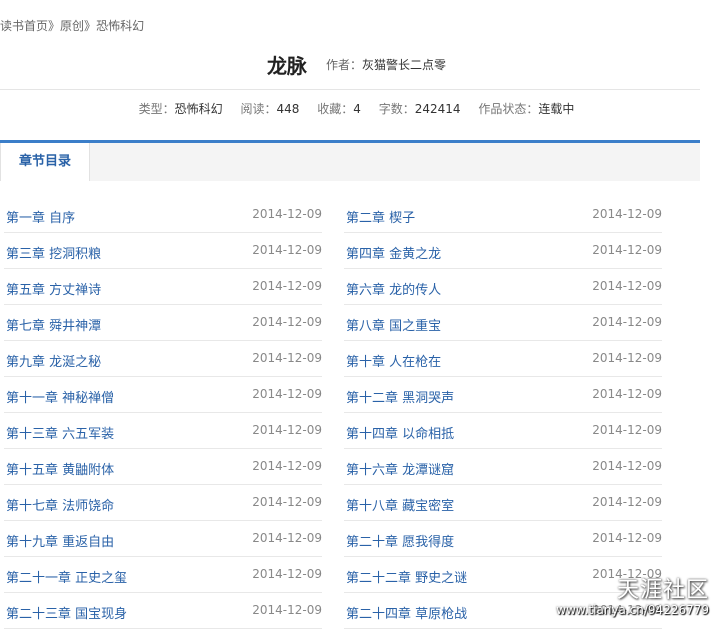  What do you see at coordinates (60, 396) in the screenshot?
I see `chapter-link: 第十一章 神秘禅僧` at bounding box center [60, 396].